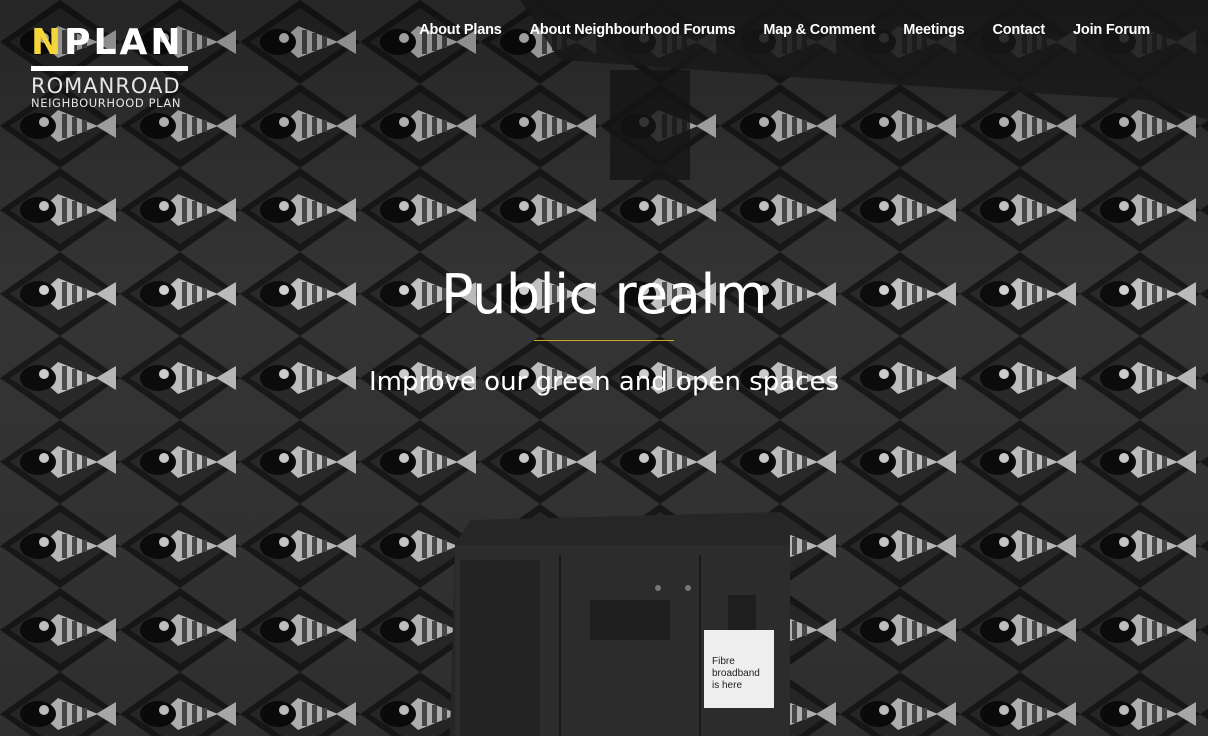  Describe the element at coordinates (1097, 30) in the screenshot. I see `nav-join-forum: Join Forum` at that location.